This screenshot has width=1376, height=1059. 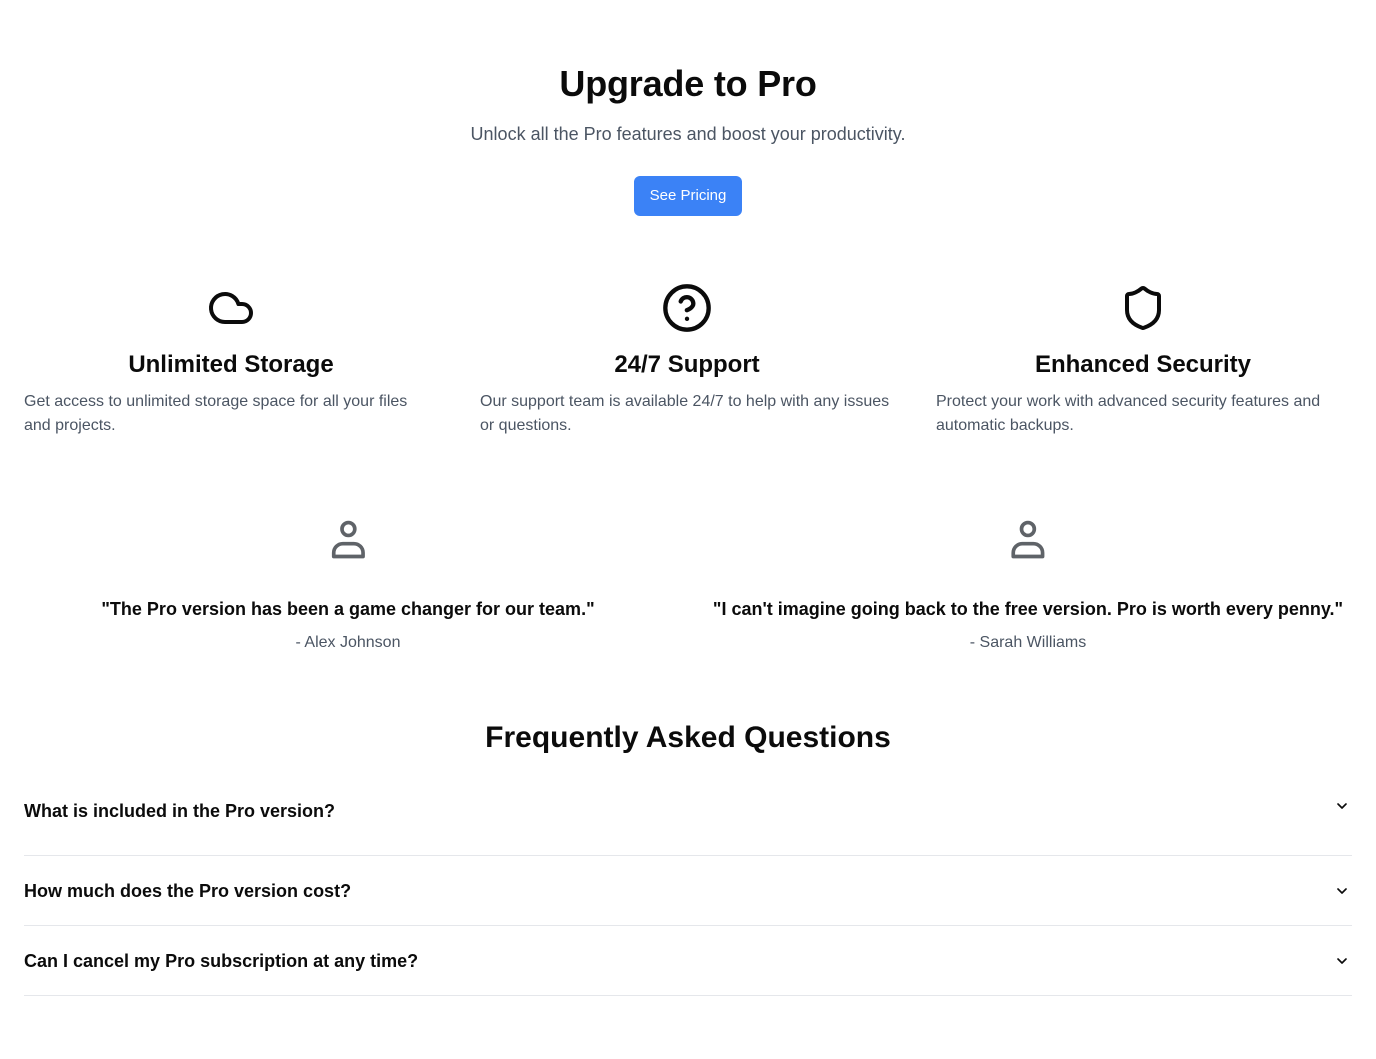 I want to click on see-pricing-button: See Pricing, so click(x=688, y=196).